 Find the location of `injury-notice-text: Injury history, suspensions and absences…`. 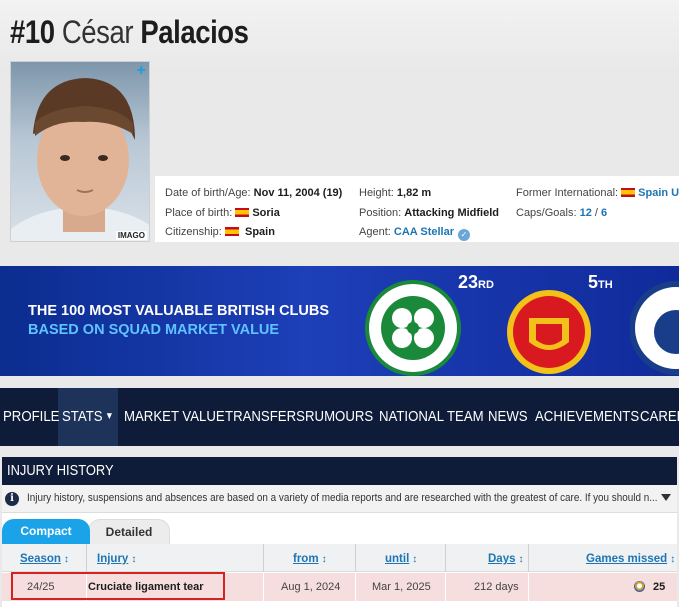

injury-notice-text: Injury history, suspensions and absences… is located at coordinates (342, 498).